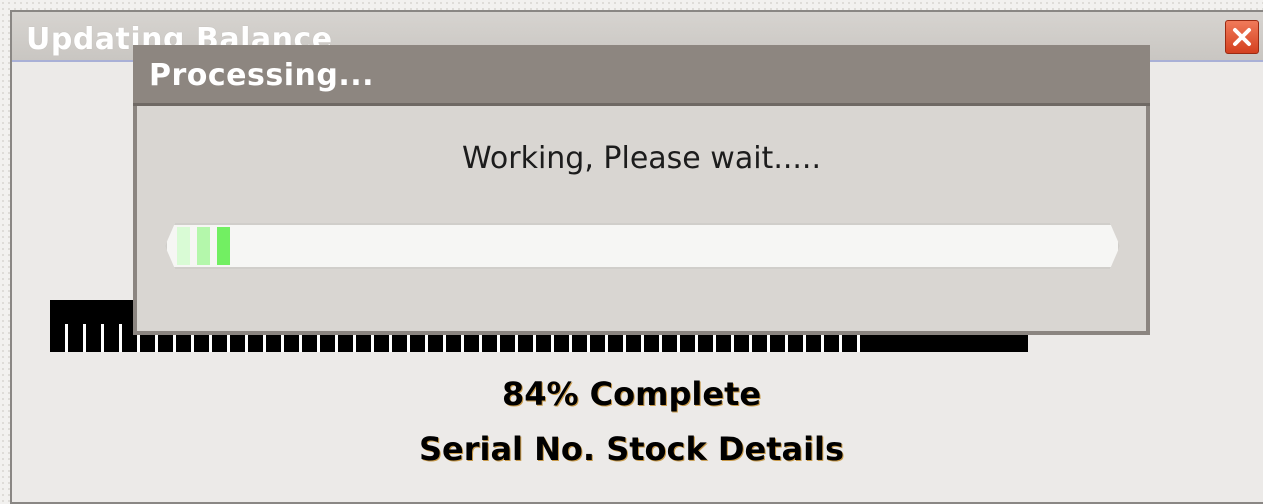  What do you see at coordinates (631, 449) in the screenshot?
I see `current-task-label: Serial No. Stock Details` at bounding box center [631, 449].